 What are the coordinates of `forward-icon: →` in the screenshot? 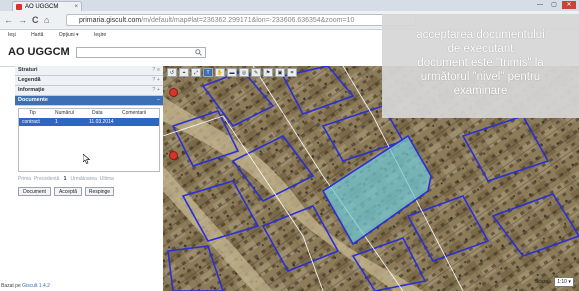 It's located at (22, 20).